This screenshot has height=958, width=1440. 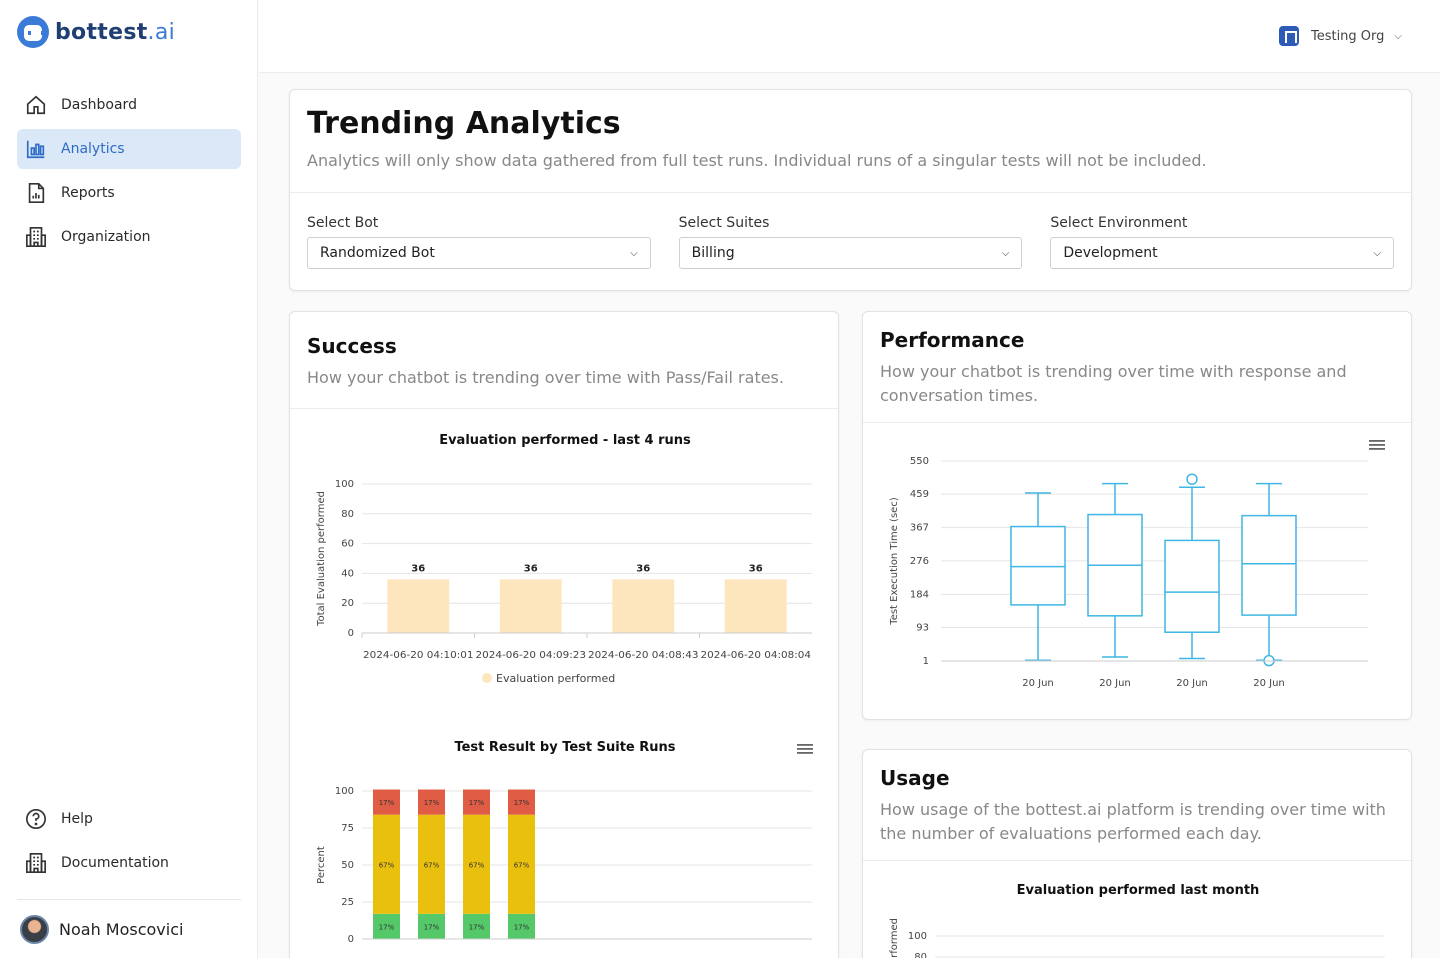 I want to click on user-name: Noah Moscovici, so click(x=121, y=929).